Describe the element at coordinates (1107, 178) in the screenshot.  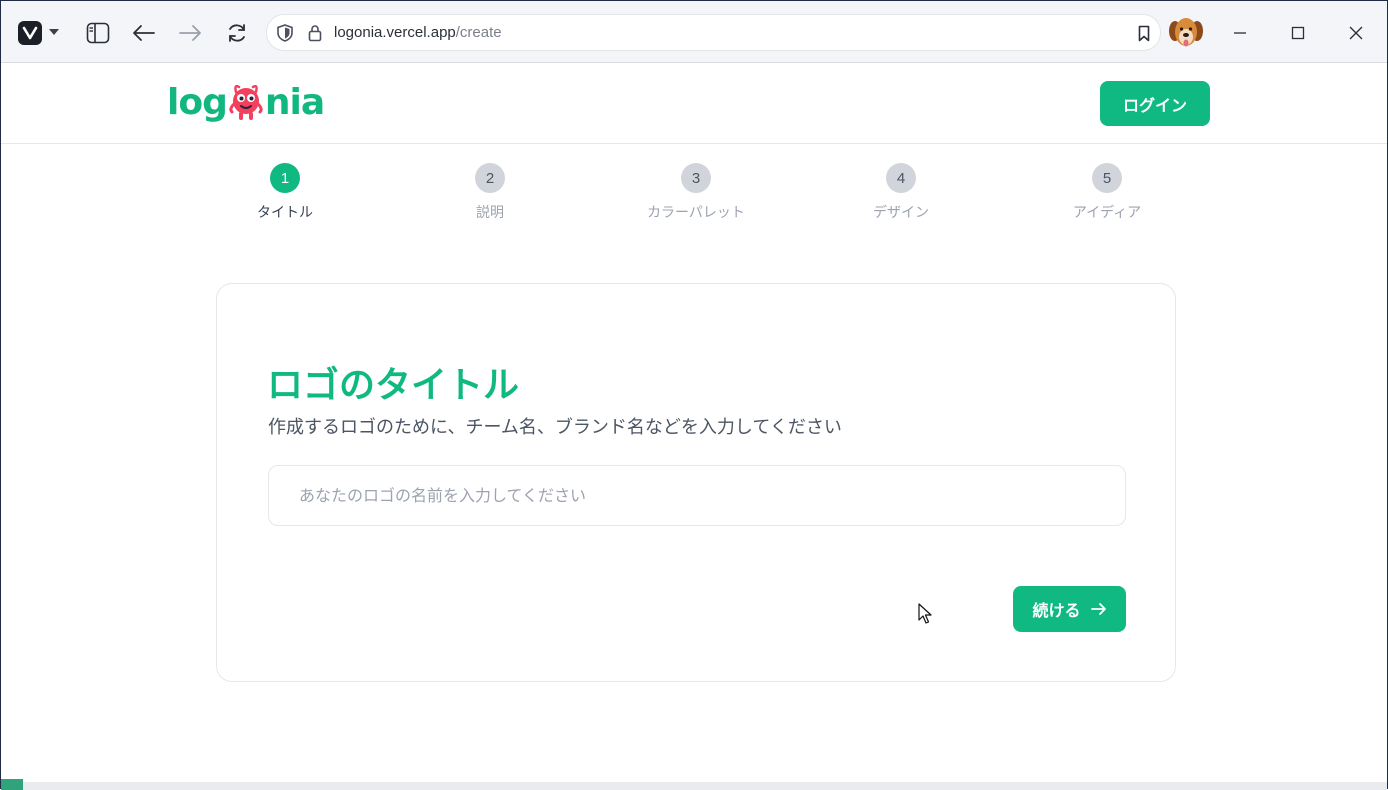
I see `step-number: 5` at that location.